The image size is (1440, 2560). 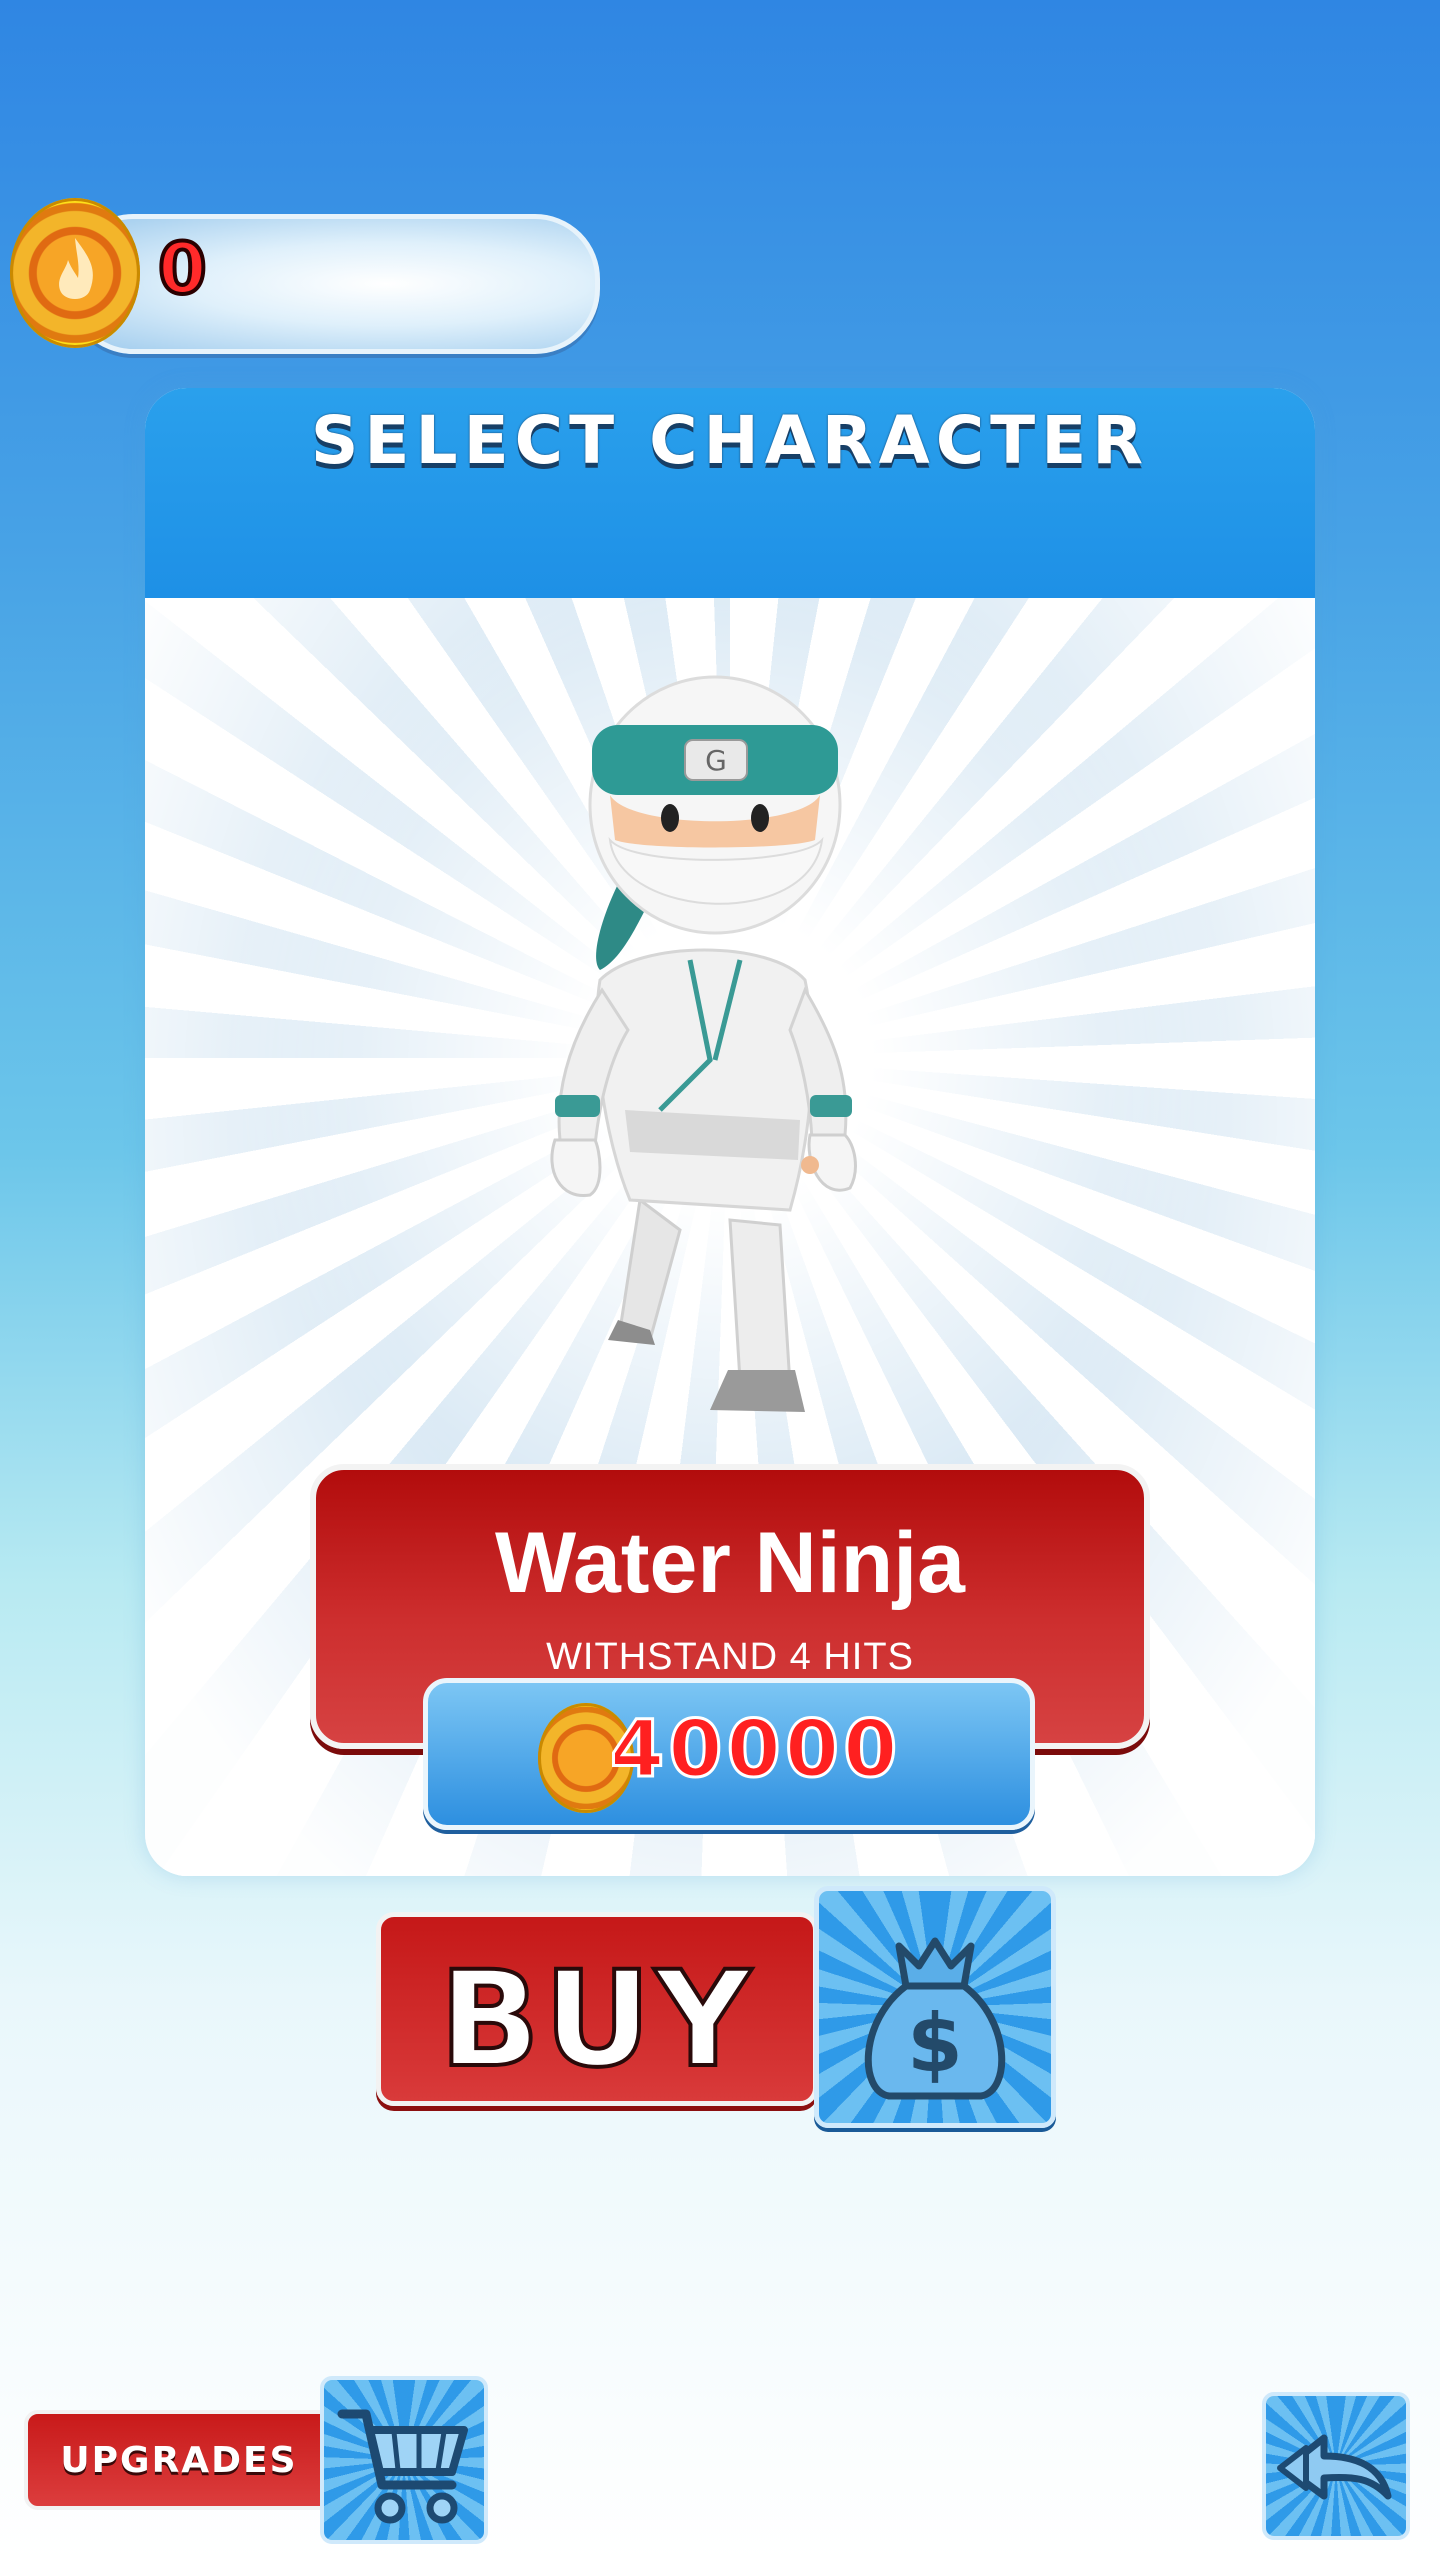 What do you see at coordinates (730, 1563) in the screenshot?
I see `character-name: Water Ninja` at bounding box center [730, 1563].